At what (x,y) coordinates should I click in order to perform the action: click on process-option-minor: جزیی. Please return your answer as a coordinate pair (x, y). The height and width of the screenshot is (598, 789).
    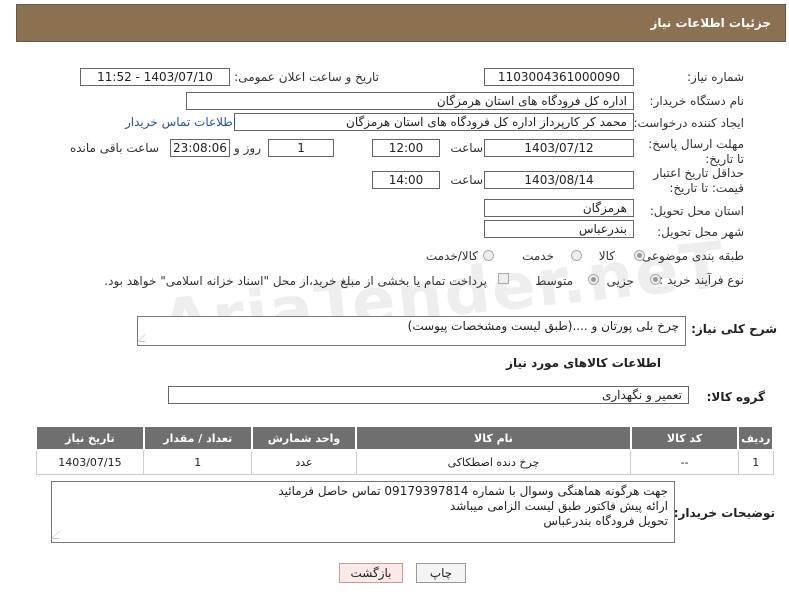
    Looking at the image, I should click on (620, 281).